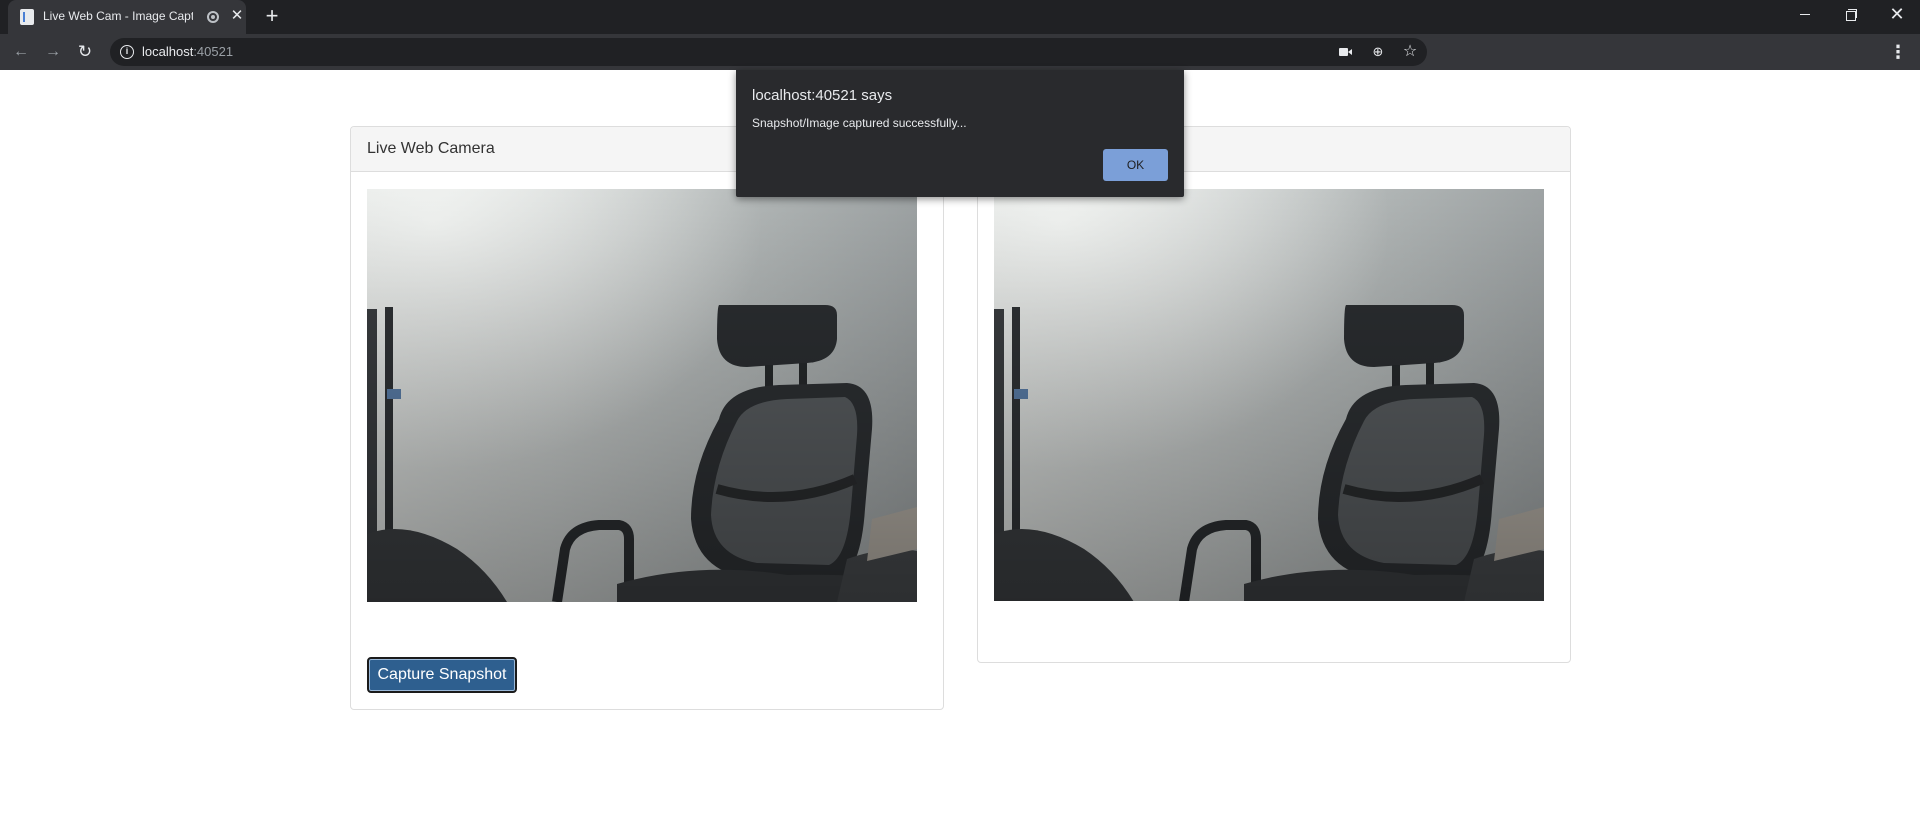 The height and width of the screenshot is (828, 1920). I want to click on live-webcam-feed, so click(642, 395).